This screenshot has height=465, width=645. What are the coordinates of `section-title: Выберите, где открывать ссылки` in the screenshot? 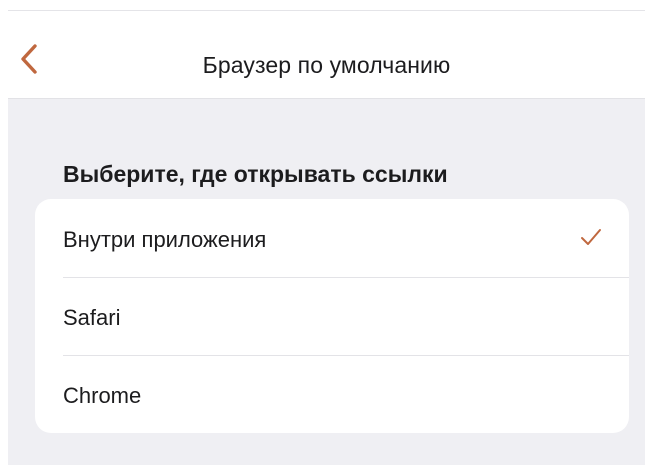 It's located at (255, 174).